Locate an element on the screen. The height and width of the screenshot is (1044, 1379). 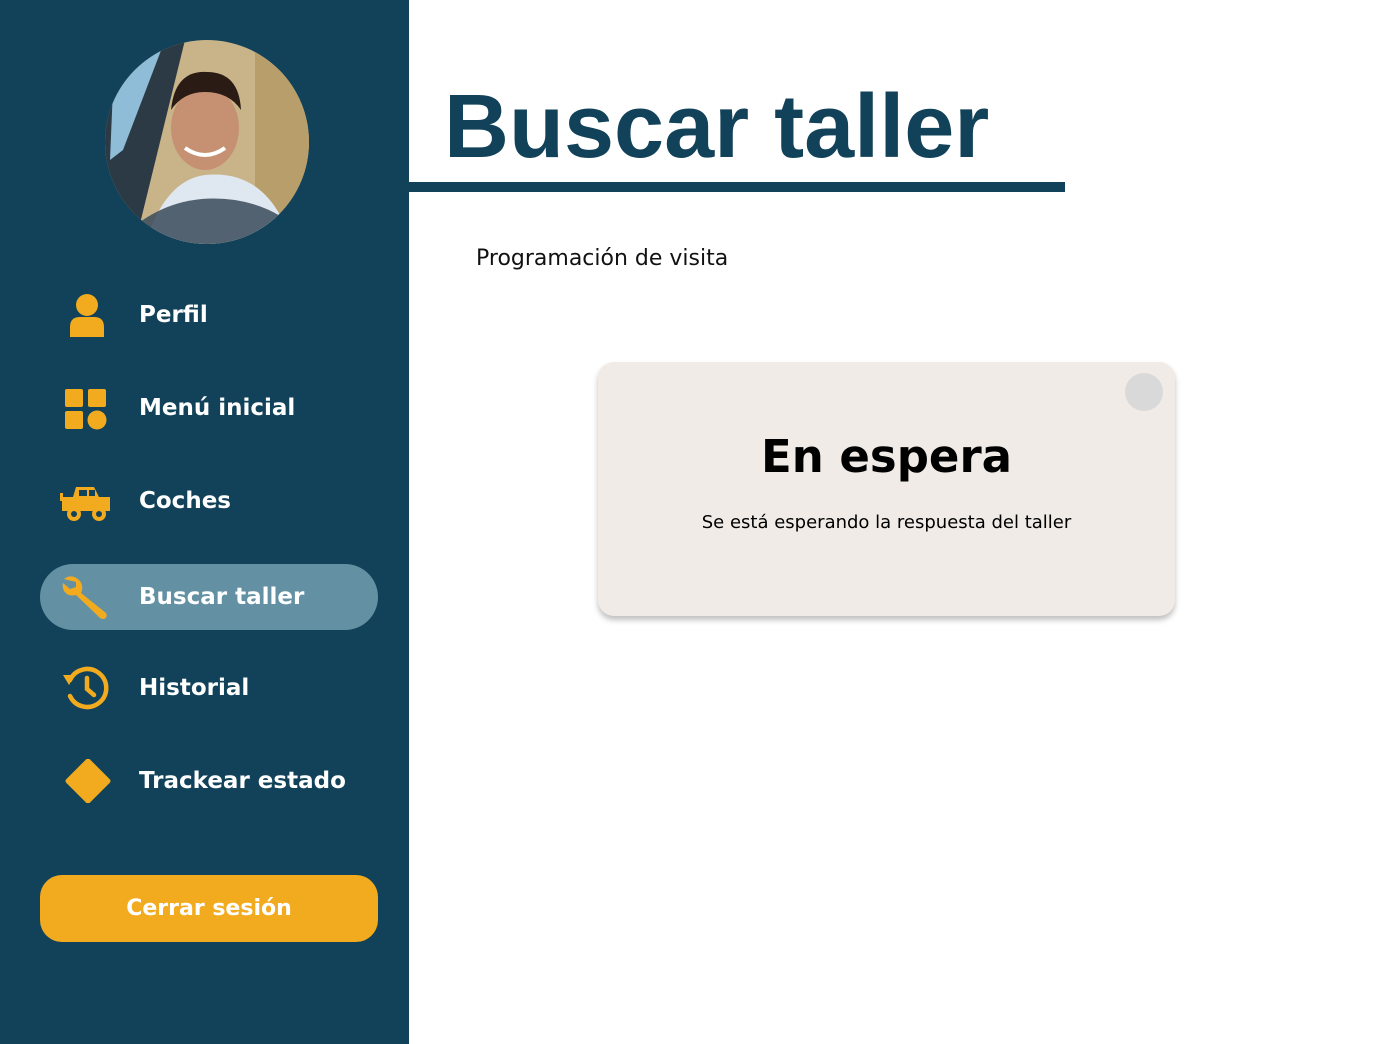
sidebar-item-menu-inicial: Menú inicial is located at coordinates (209, 408).